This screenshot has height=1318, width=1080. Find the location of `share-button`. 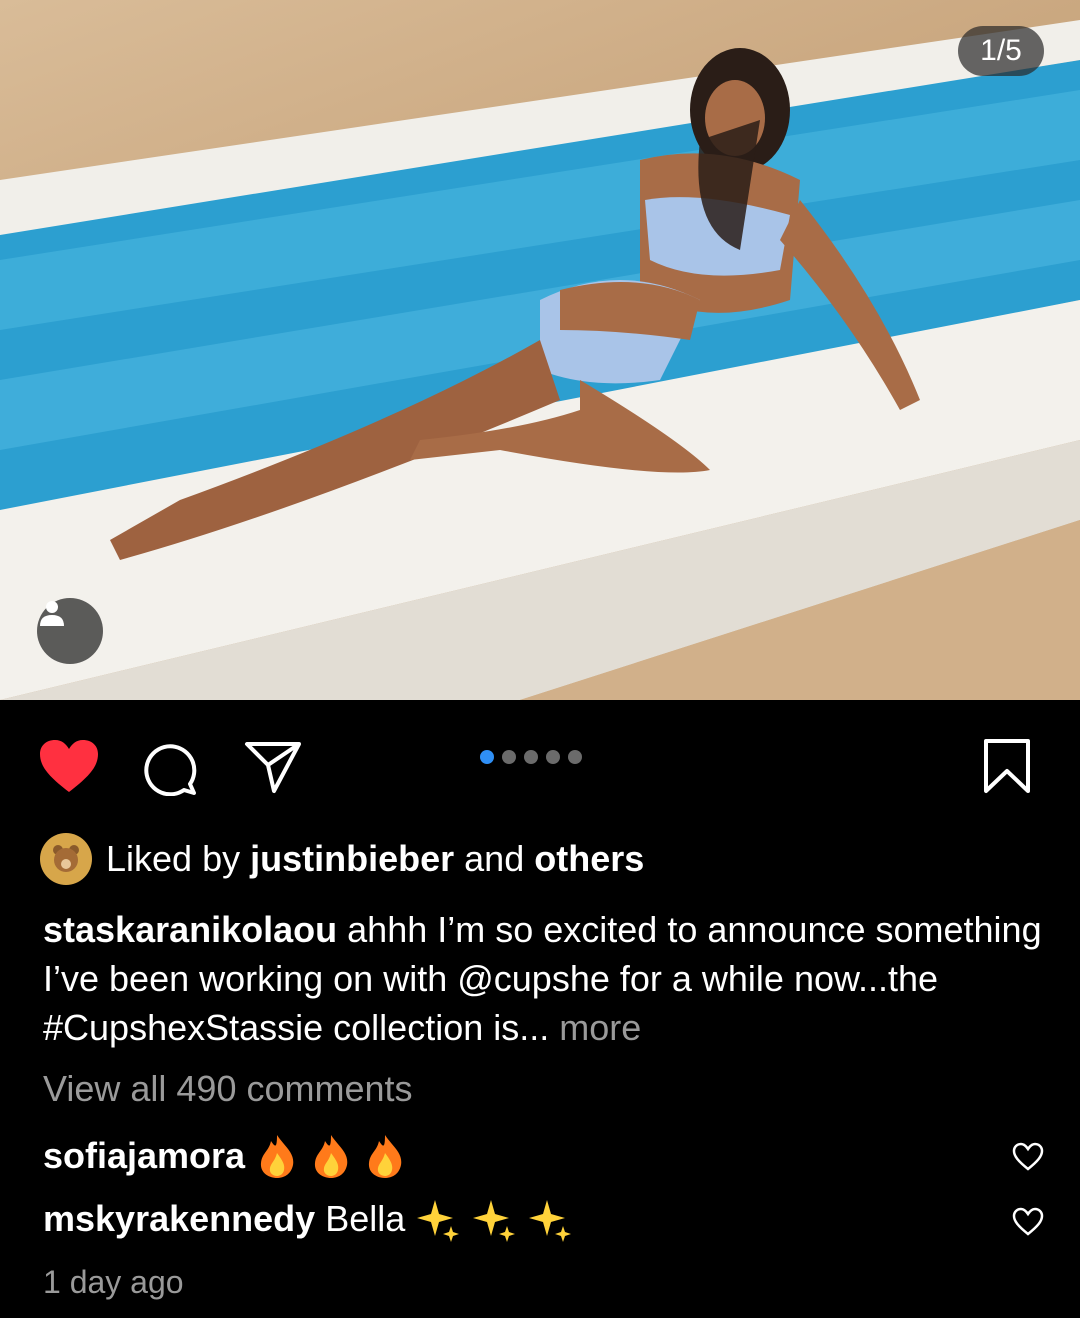

share-button is located at coordinates (273, 769).